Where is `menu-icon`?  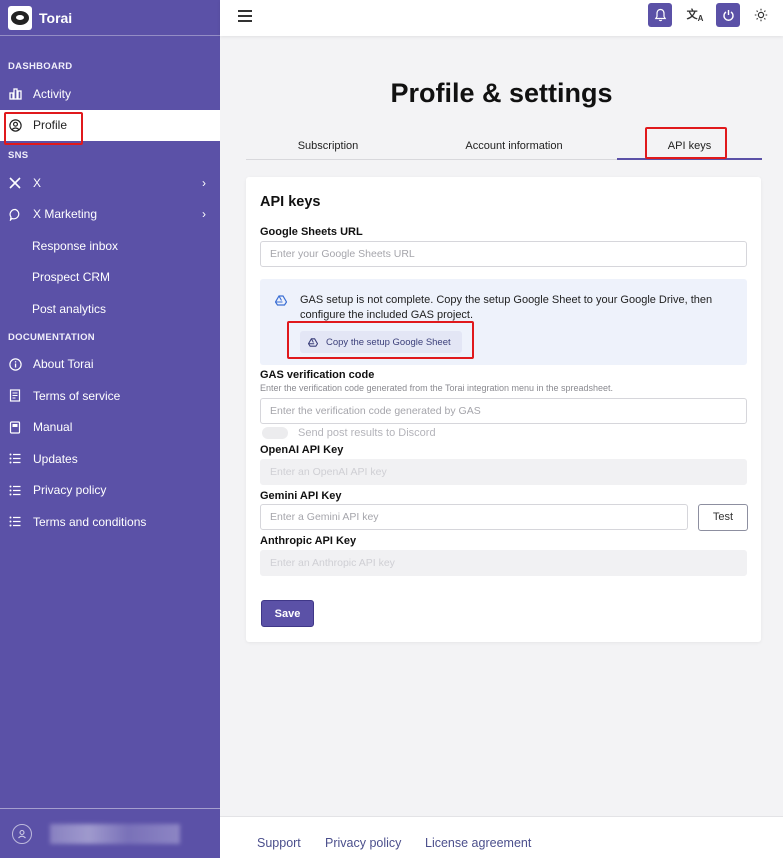 menu-icon is located at coordinates (245, 16).